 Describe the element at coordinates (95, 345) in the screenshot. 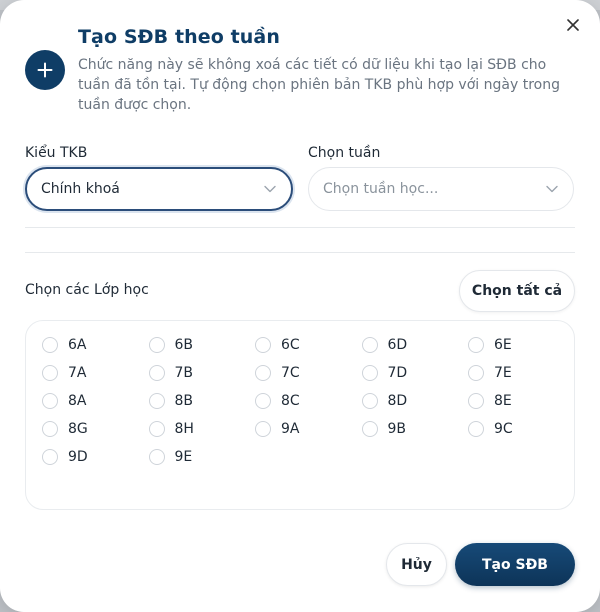

I see `class-option: 6A` at that location.